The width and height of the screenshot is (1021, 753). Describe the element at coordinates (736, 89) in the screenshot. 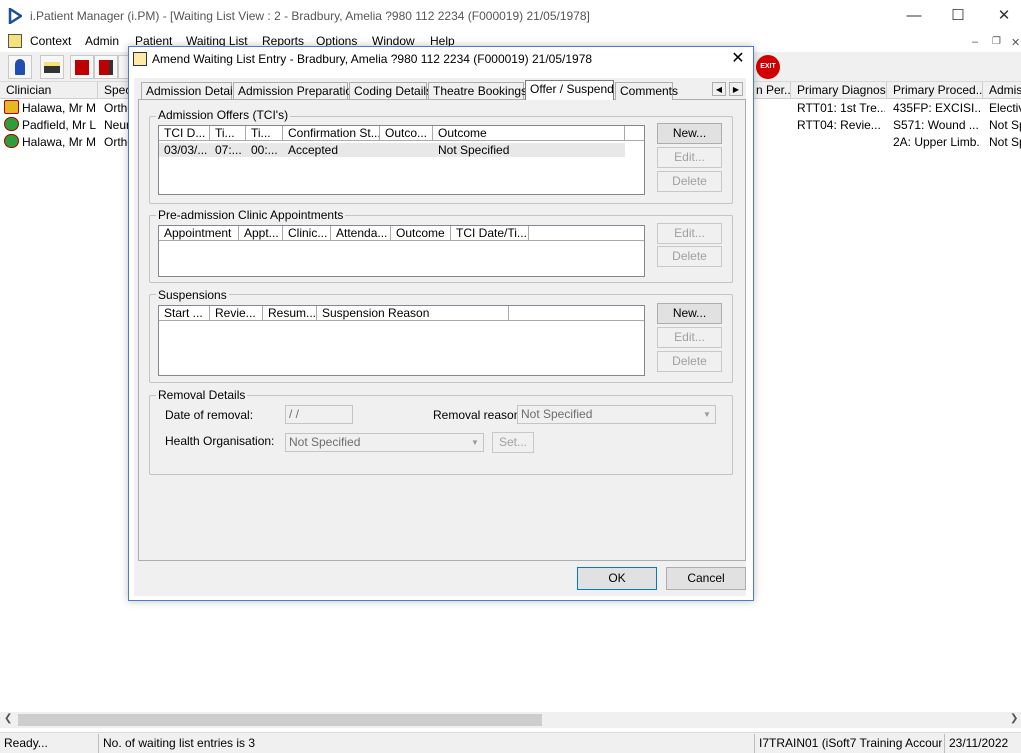

I see `tab-scroll-right-icon: ▶` at that location.